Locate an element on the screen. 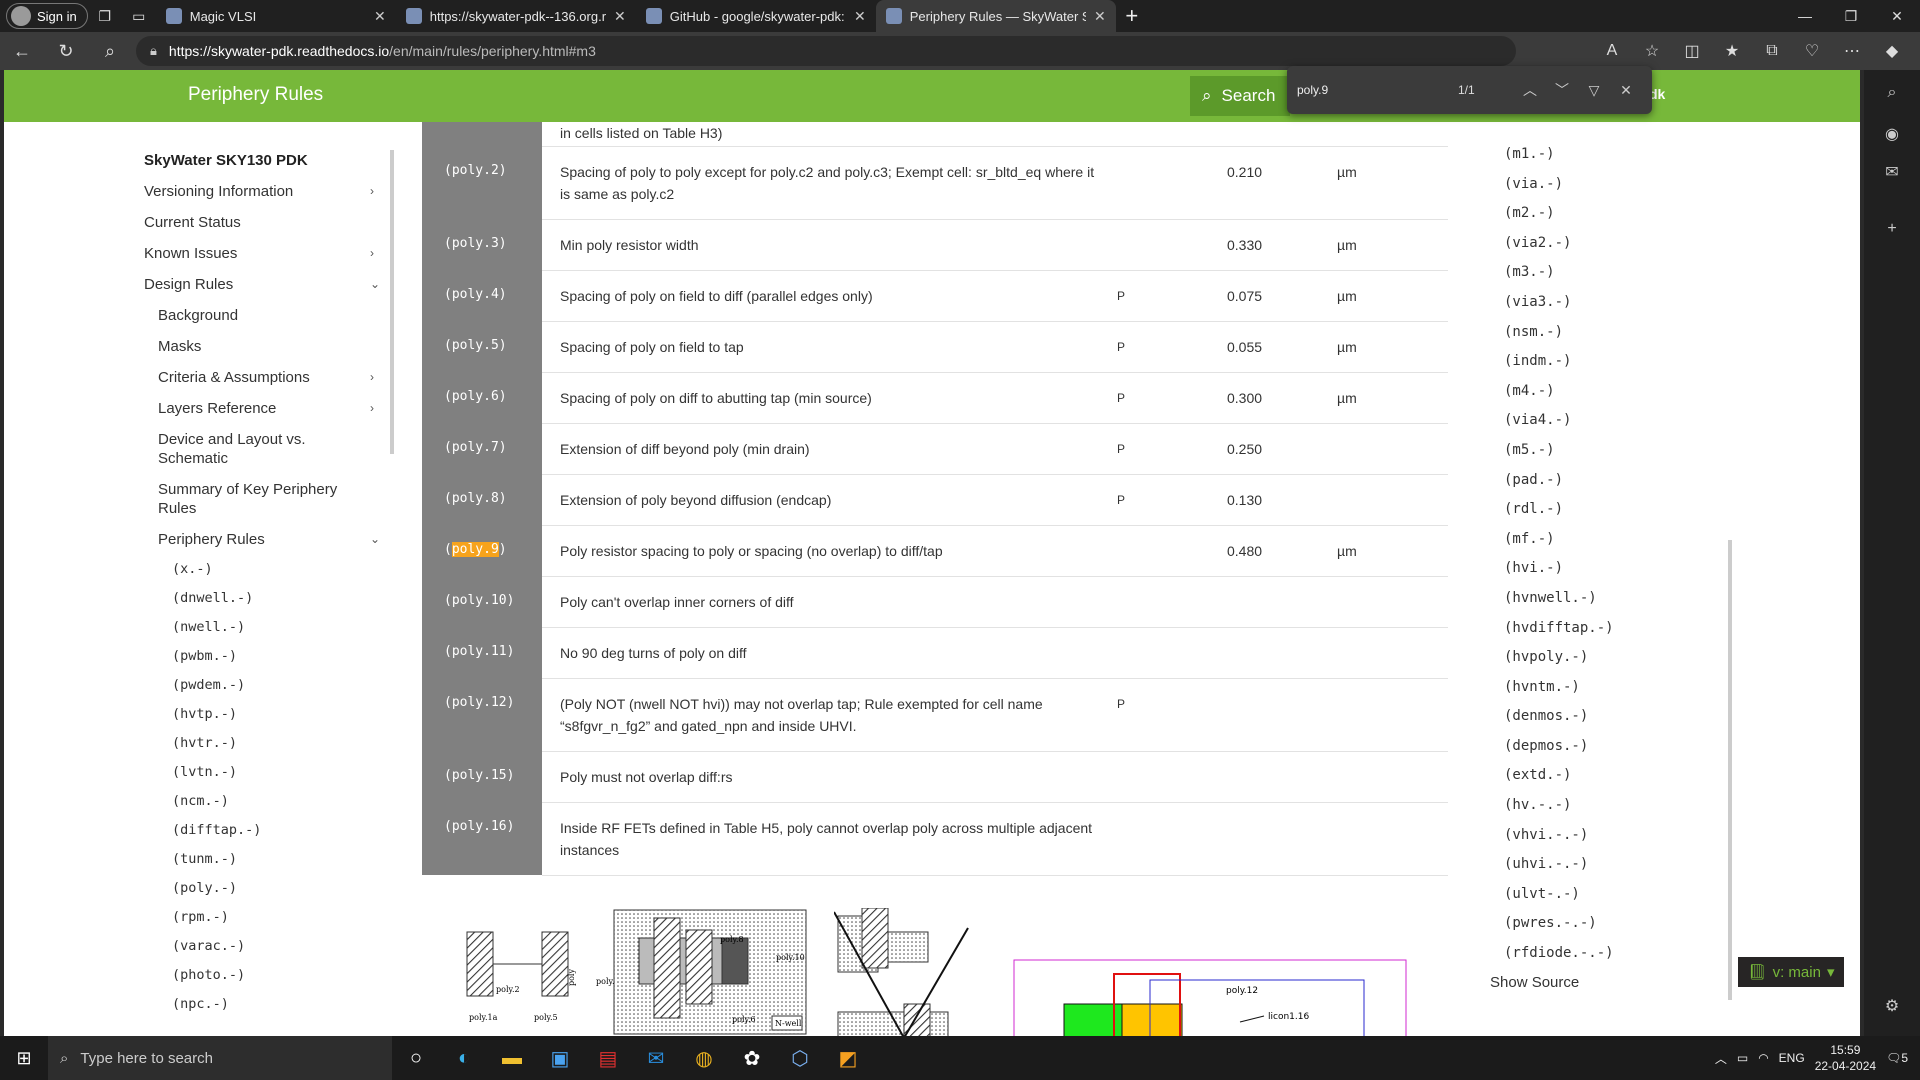  nav-subitem: (pwdem.-) is located at coordinates (264, 685).